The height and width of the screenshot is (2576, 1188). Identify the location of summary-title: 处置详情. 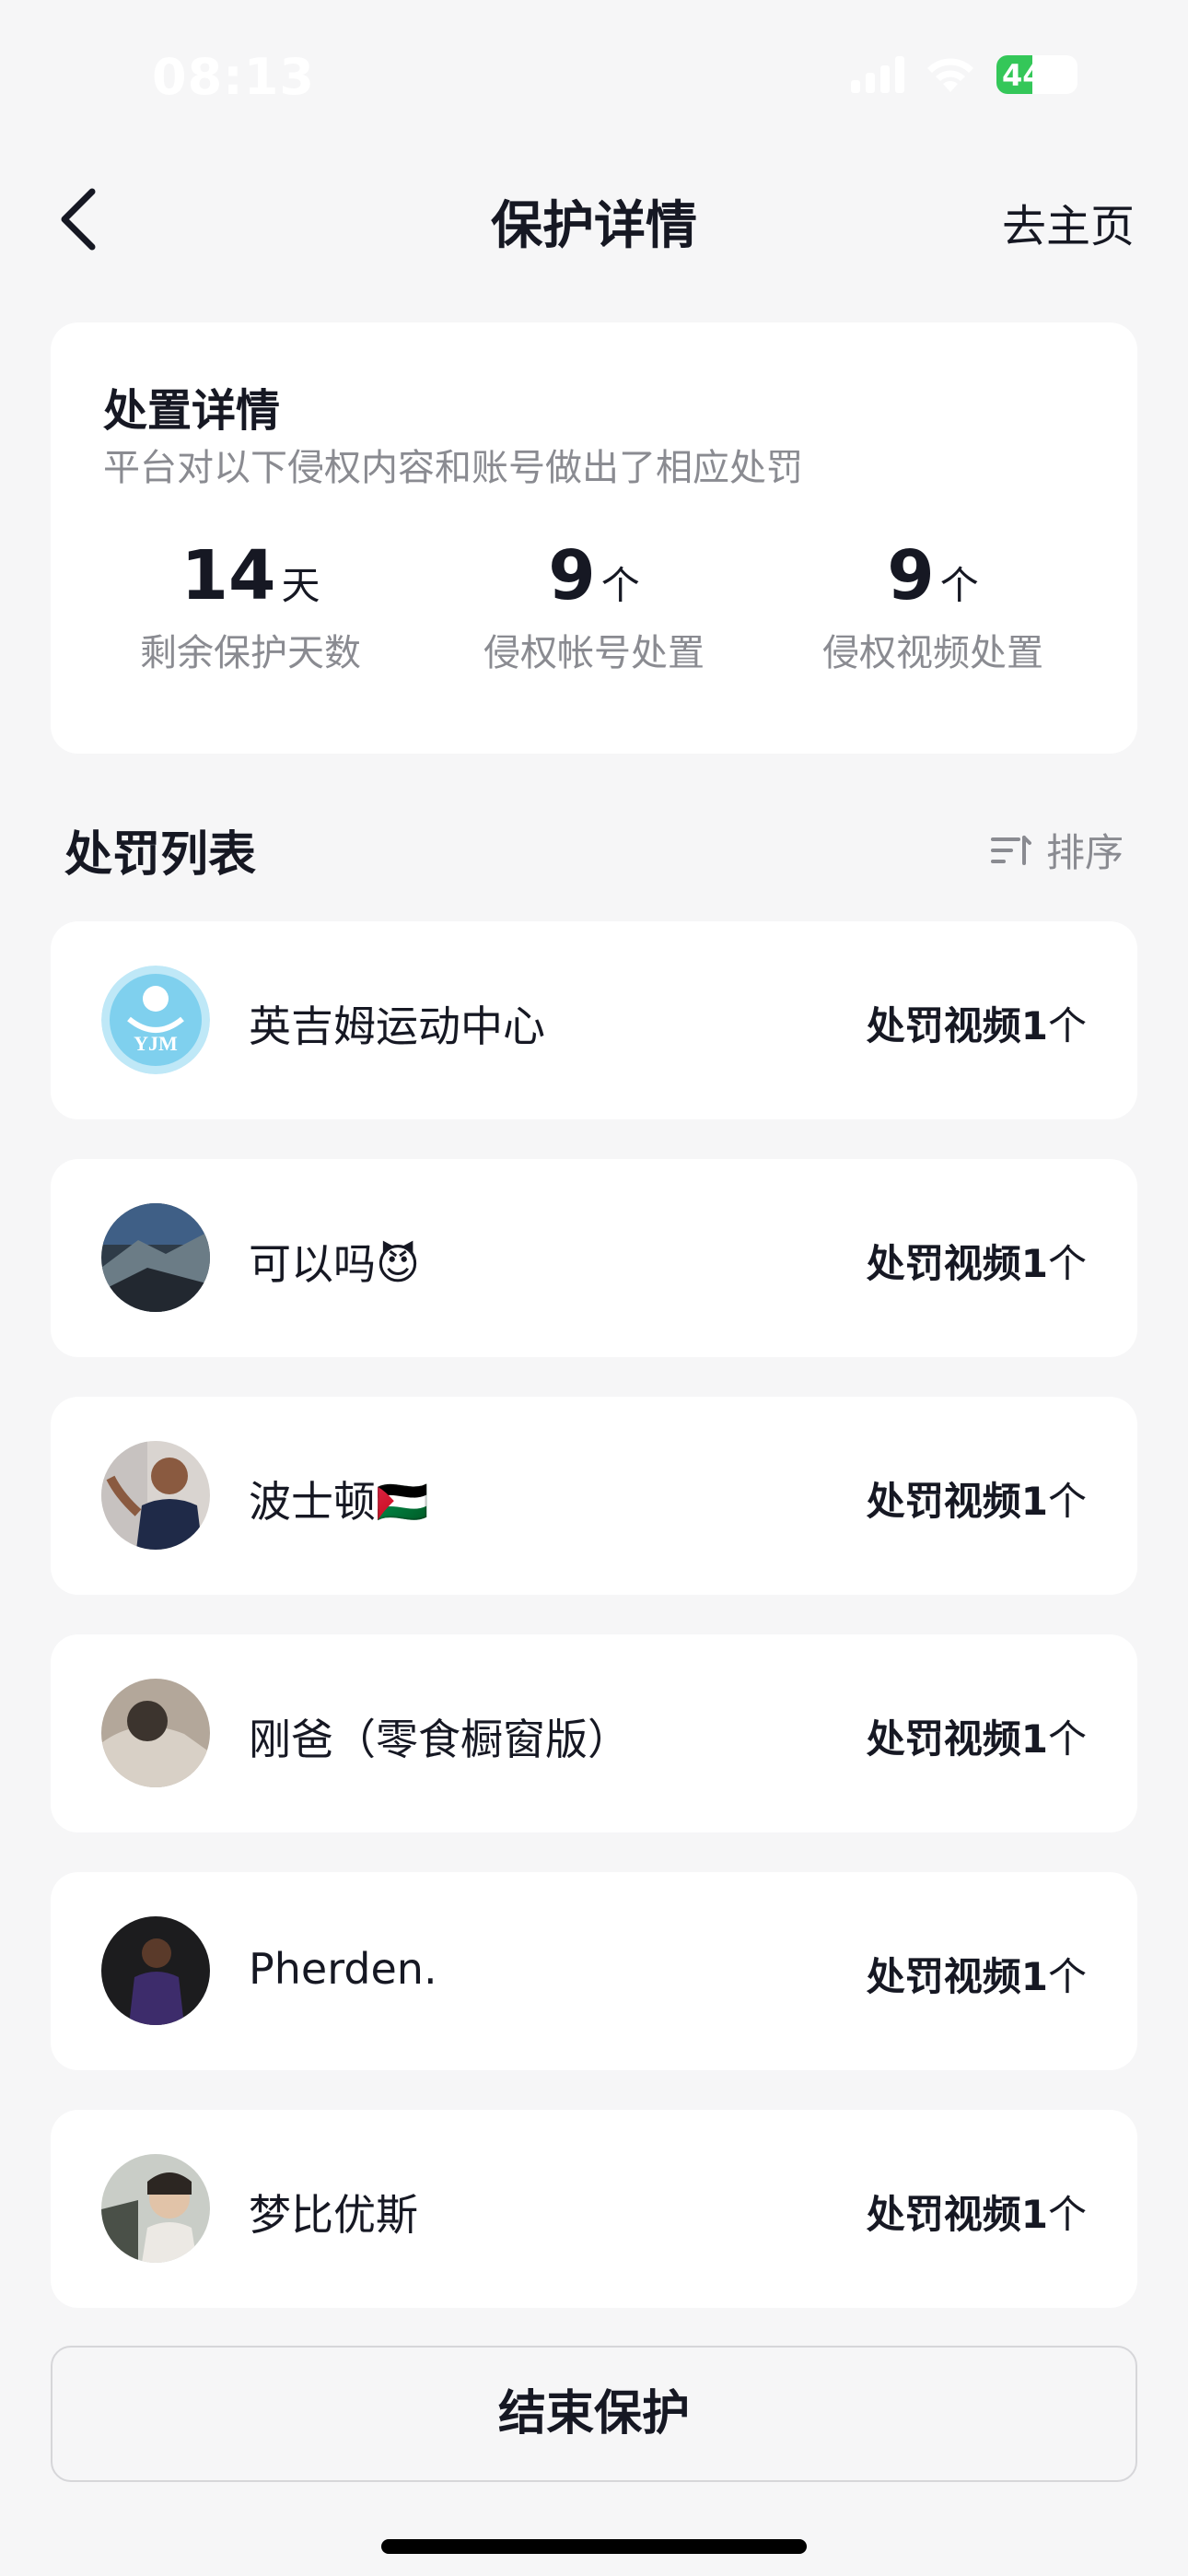
(192, 411).